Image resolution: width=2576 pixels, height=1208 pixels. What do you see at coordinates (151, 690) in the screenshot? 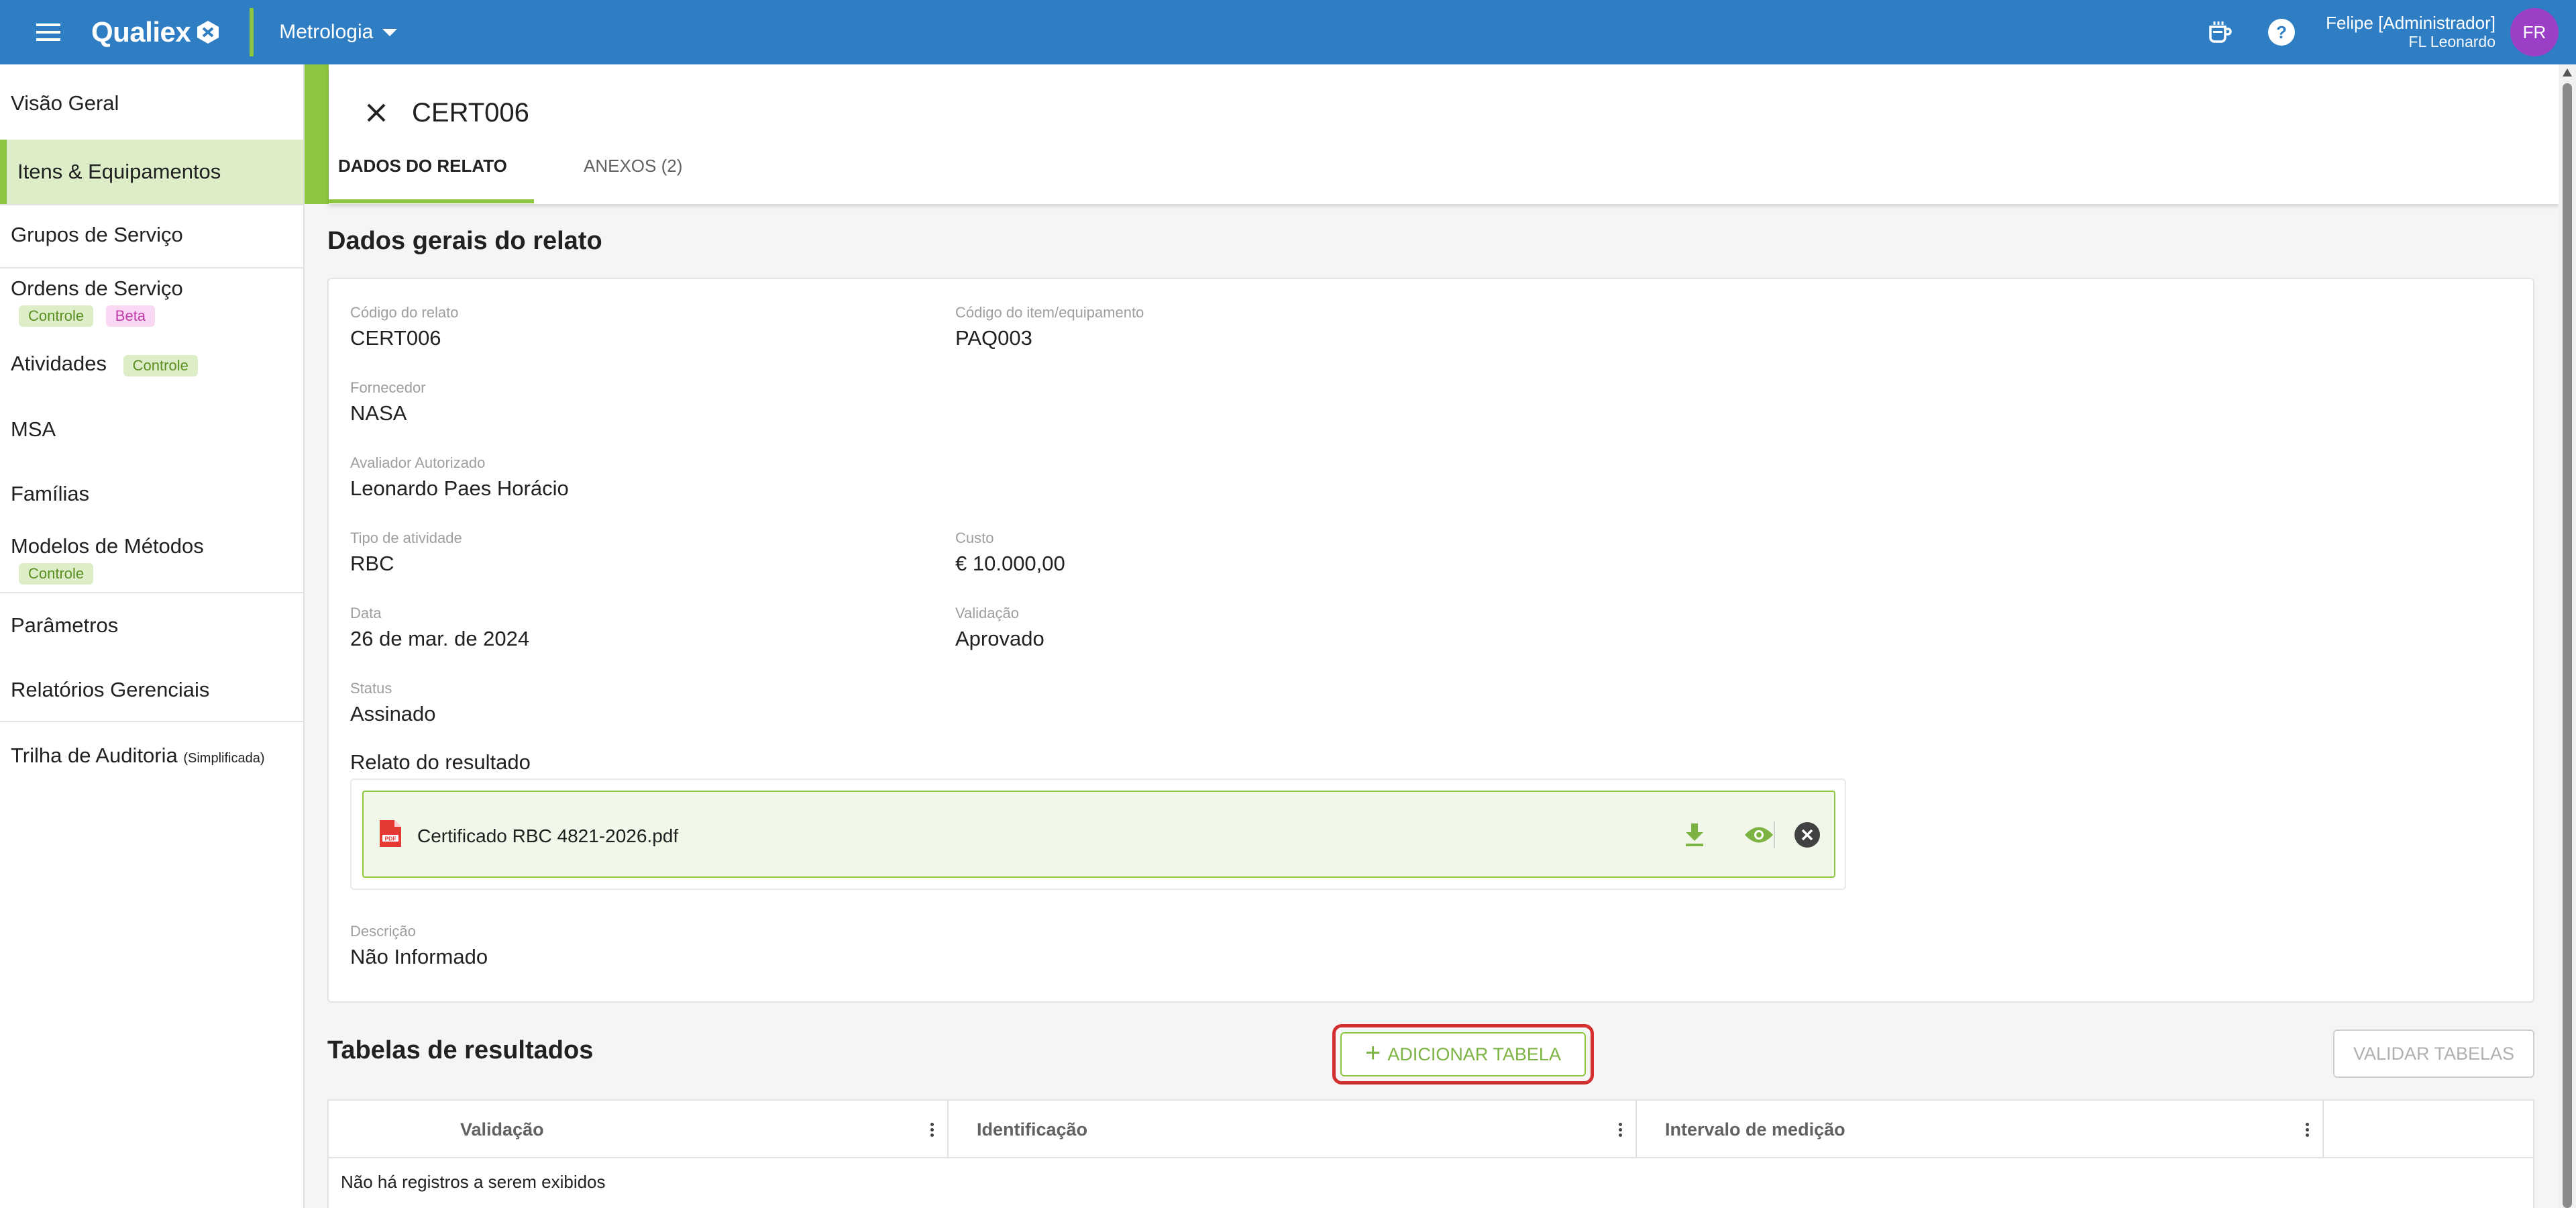
I see `sidebar-item-relatorios-gerenciais: Relatórios Gerenciais` at bounding box center [151, 690].